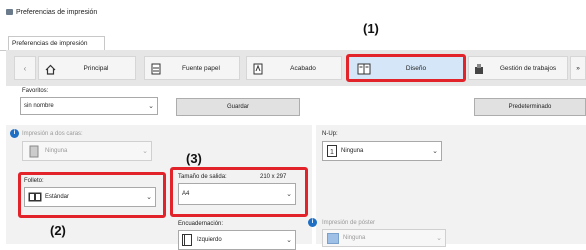 The image size is (586, 250). What do you see at coordinates (209, 240) in the screenshot?
I see `binding-value: Izquierdo` at bounding box center [209, 240].